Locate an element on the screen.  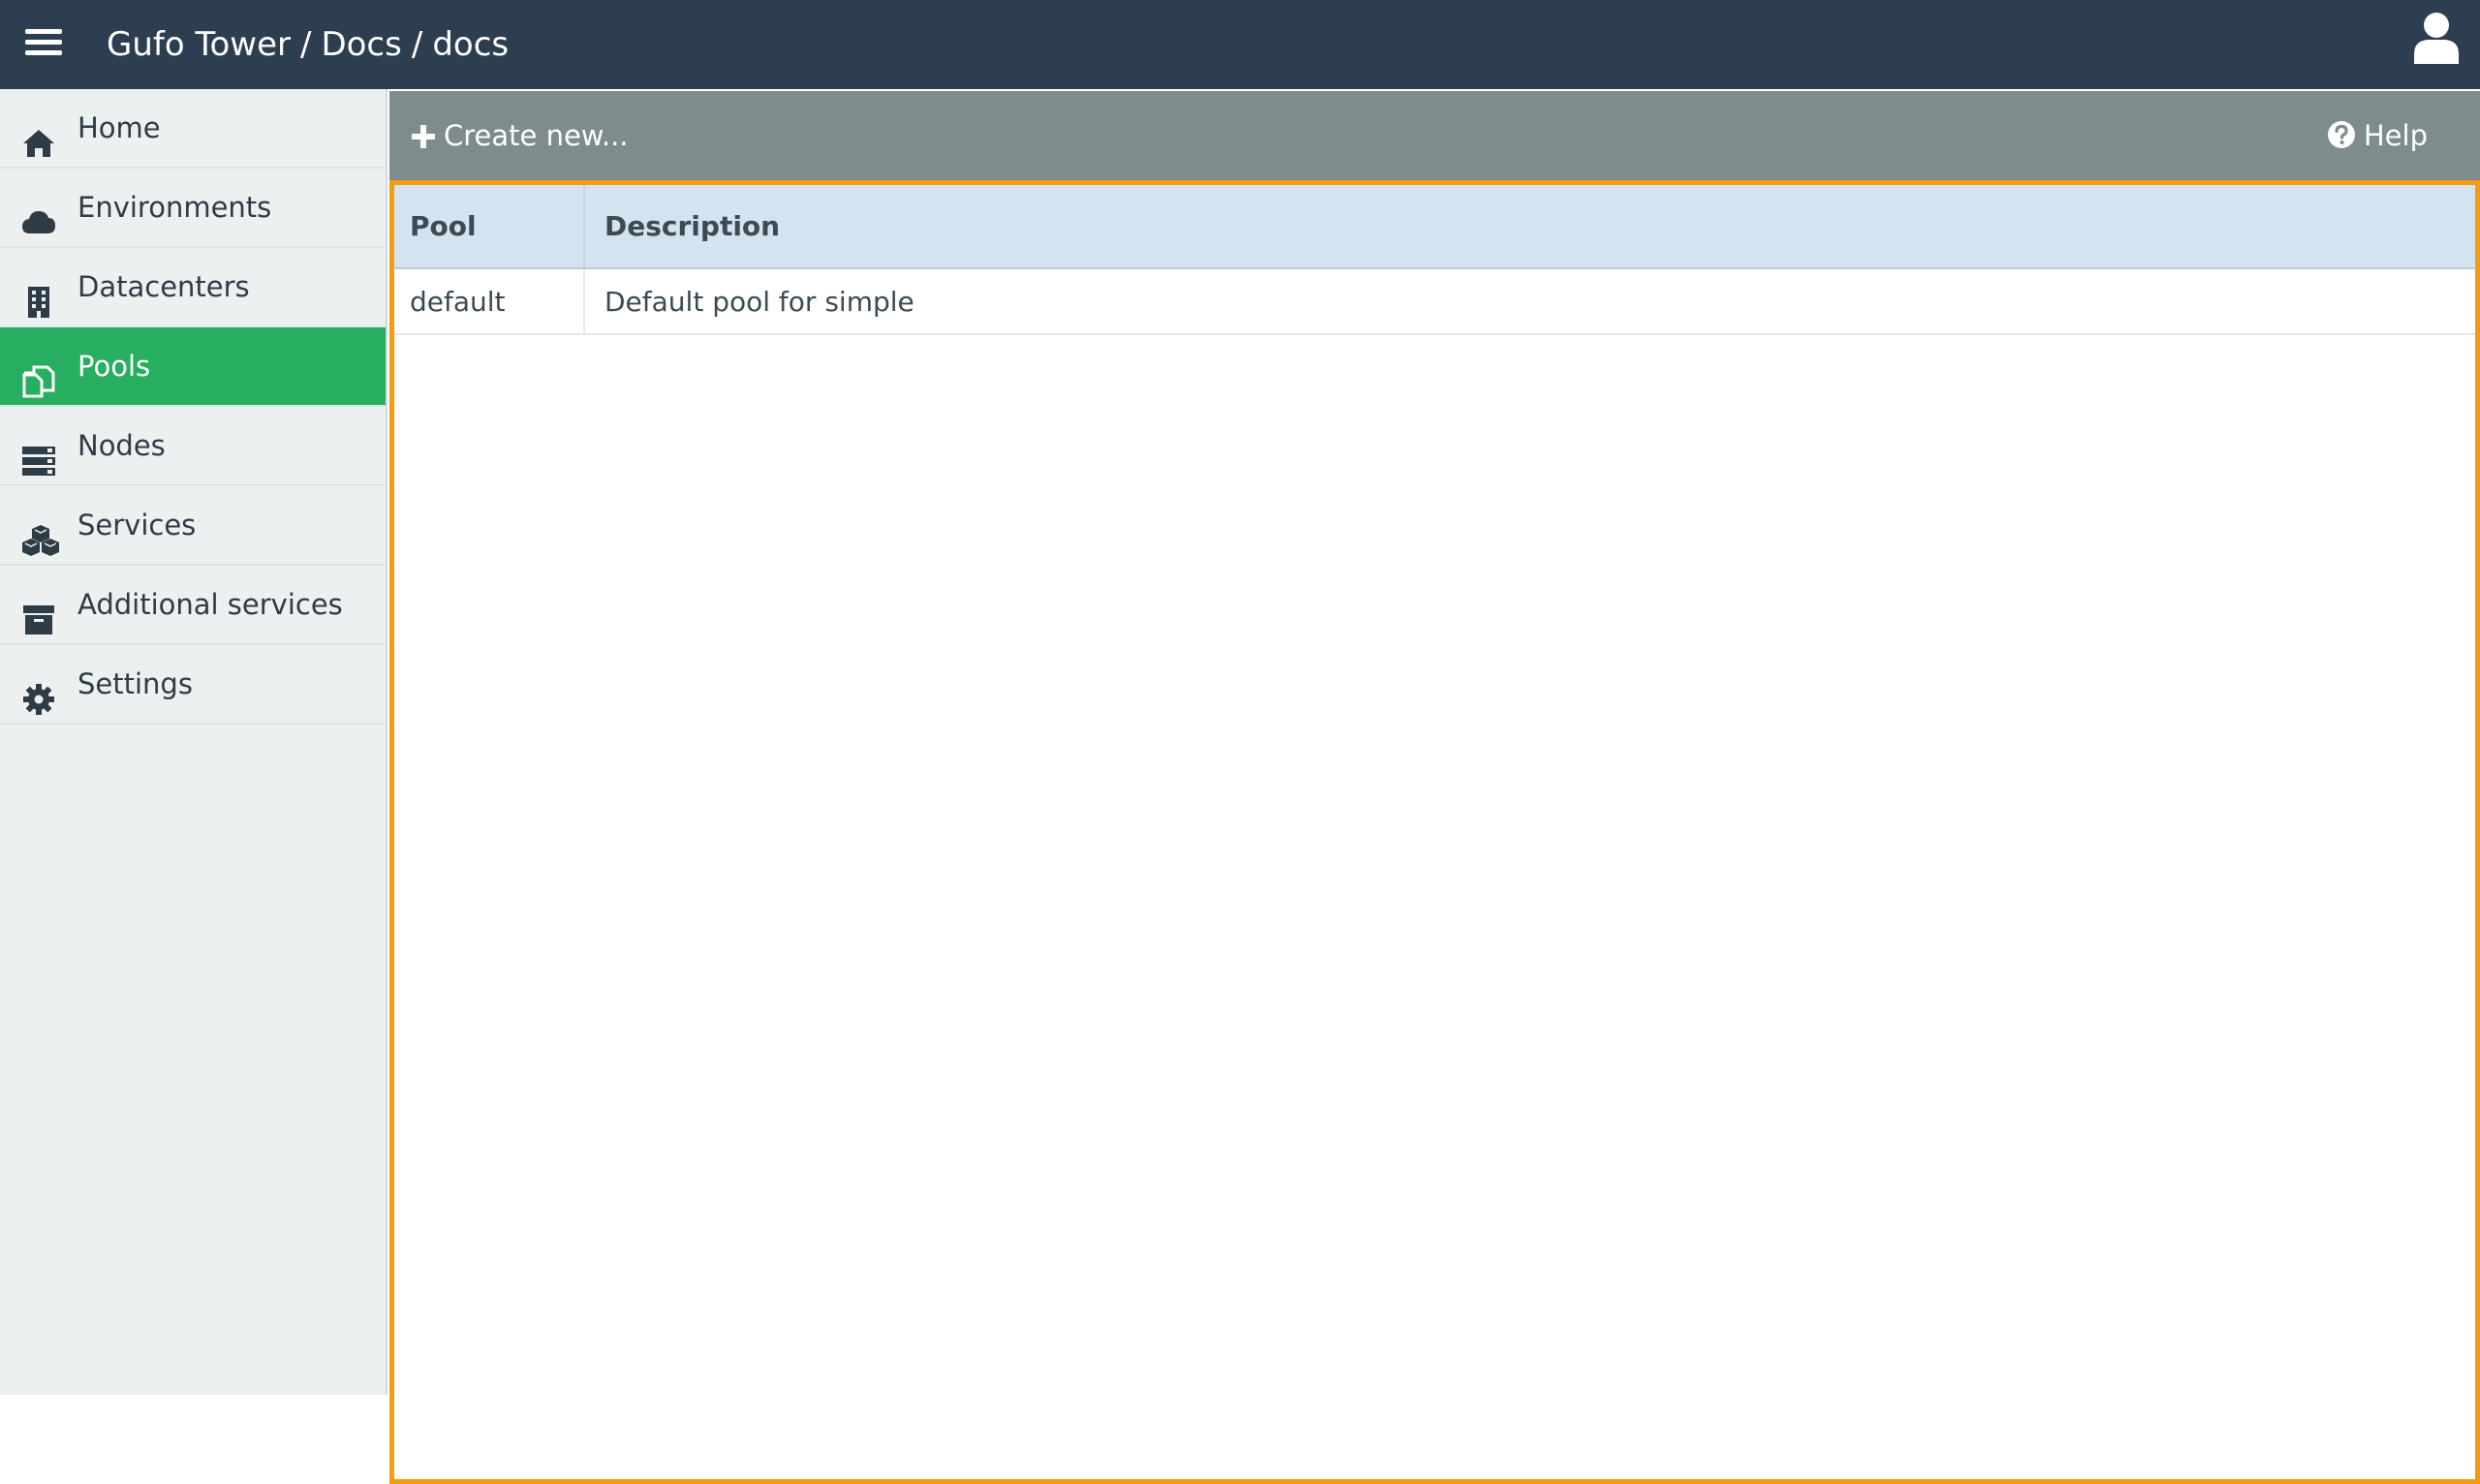
sidebar-item-nodes: Nodes is located at coordinates (193, 446).